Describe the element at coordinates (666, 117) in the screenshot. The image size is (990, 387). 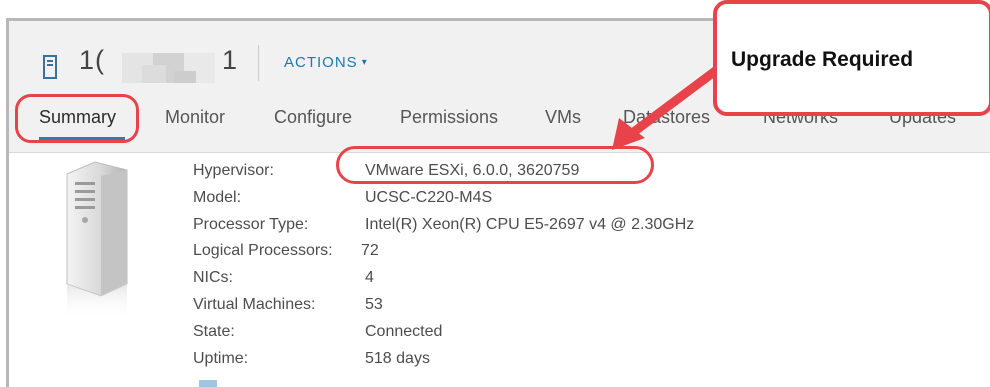
I see `tab-datastores: Datastores` at that location.